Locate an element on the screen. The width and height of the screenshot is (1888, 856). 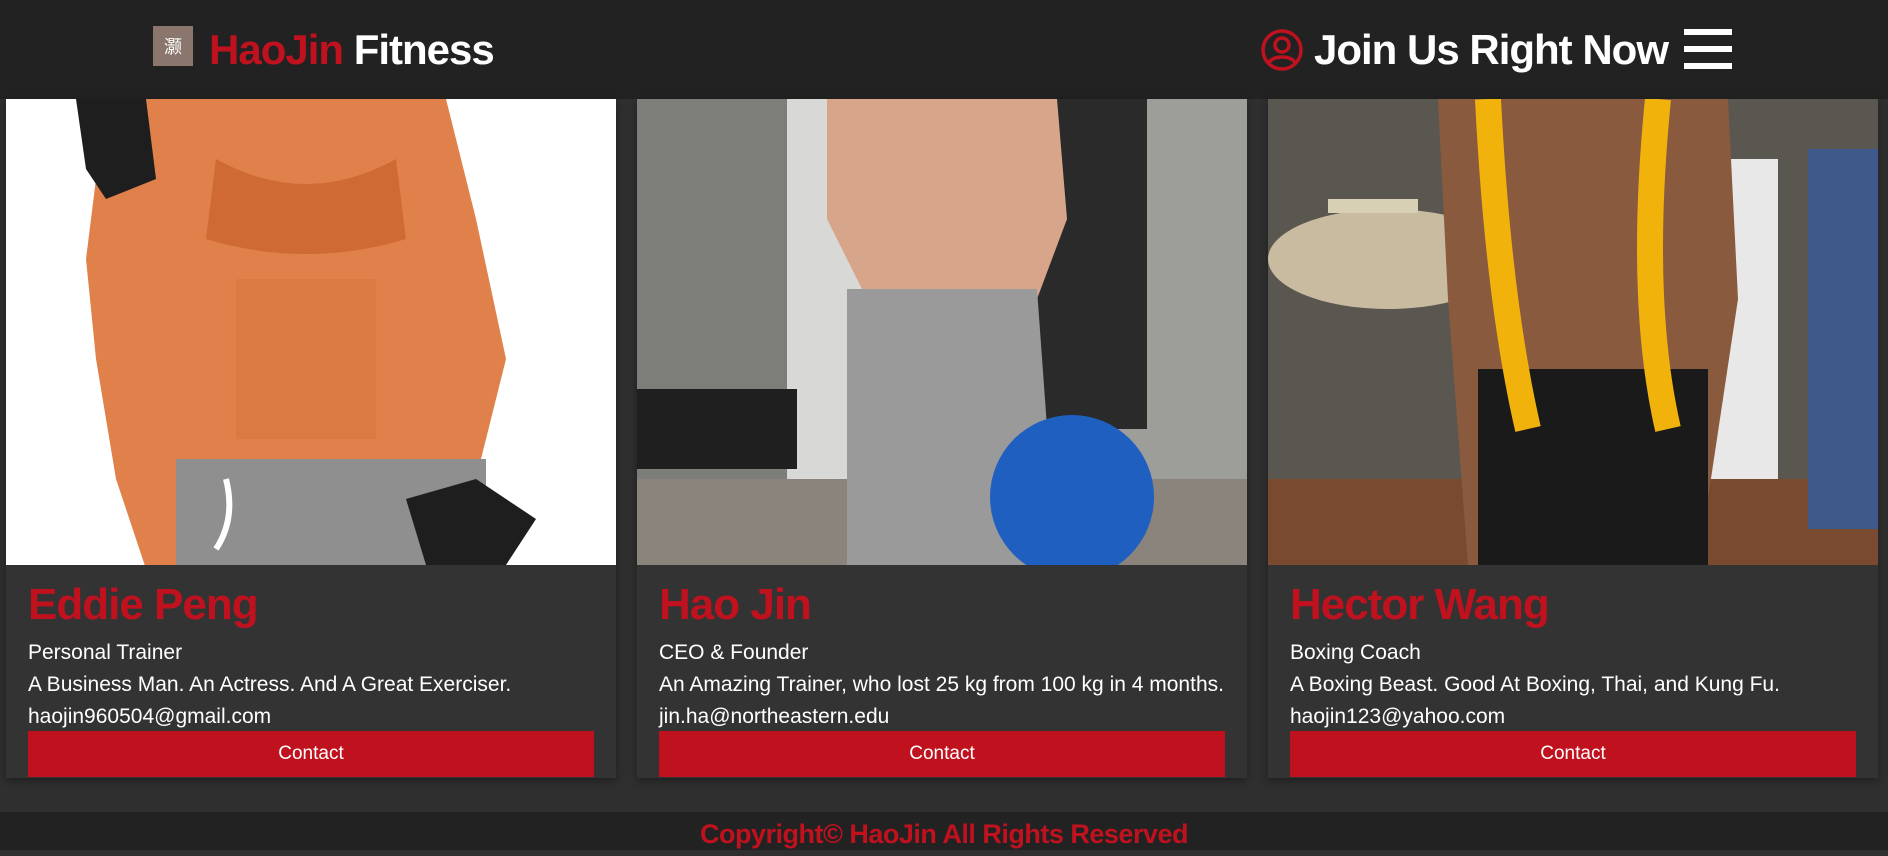
brand-name-white: Fitness is located at coordinates (424, 49).